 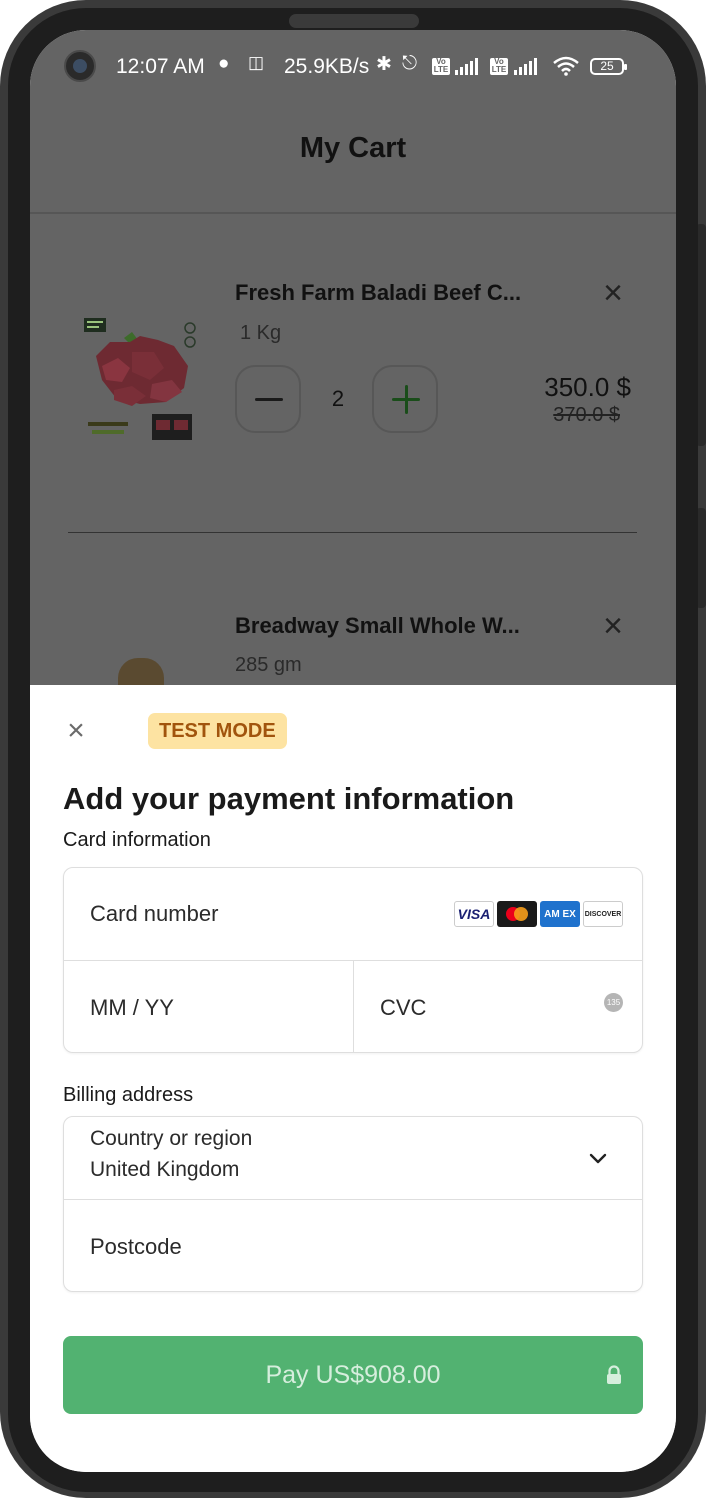 I want to click on beef-cubes-product-icon, so click(x=140, y=379).